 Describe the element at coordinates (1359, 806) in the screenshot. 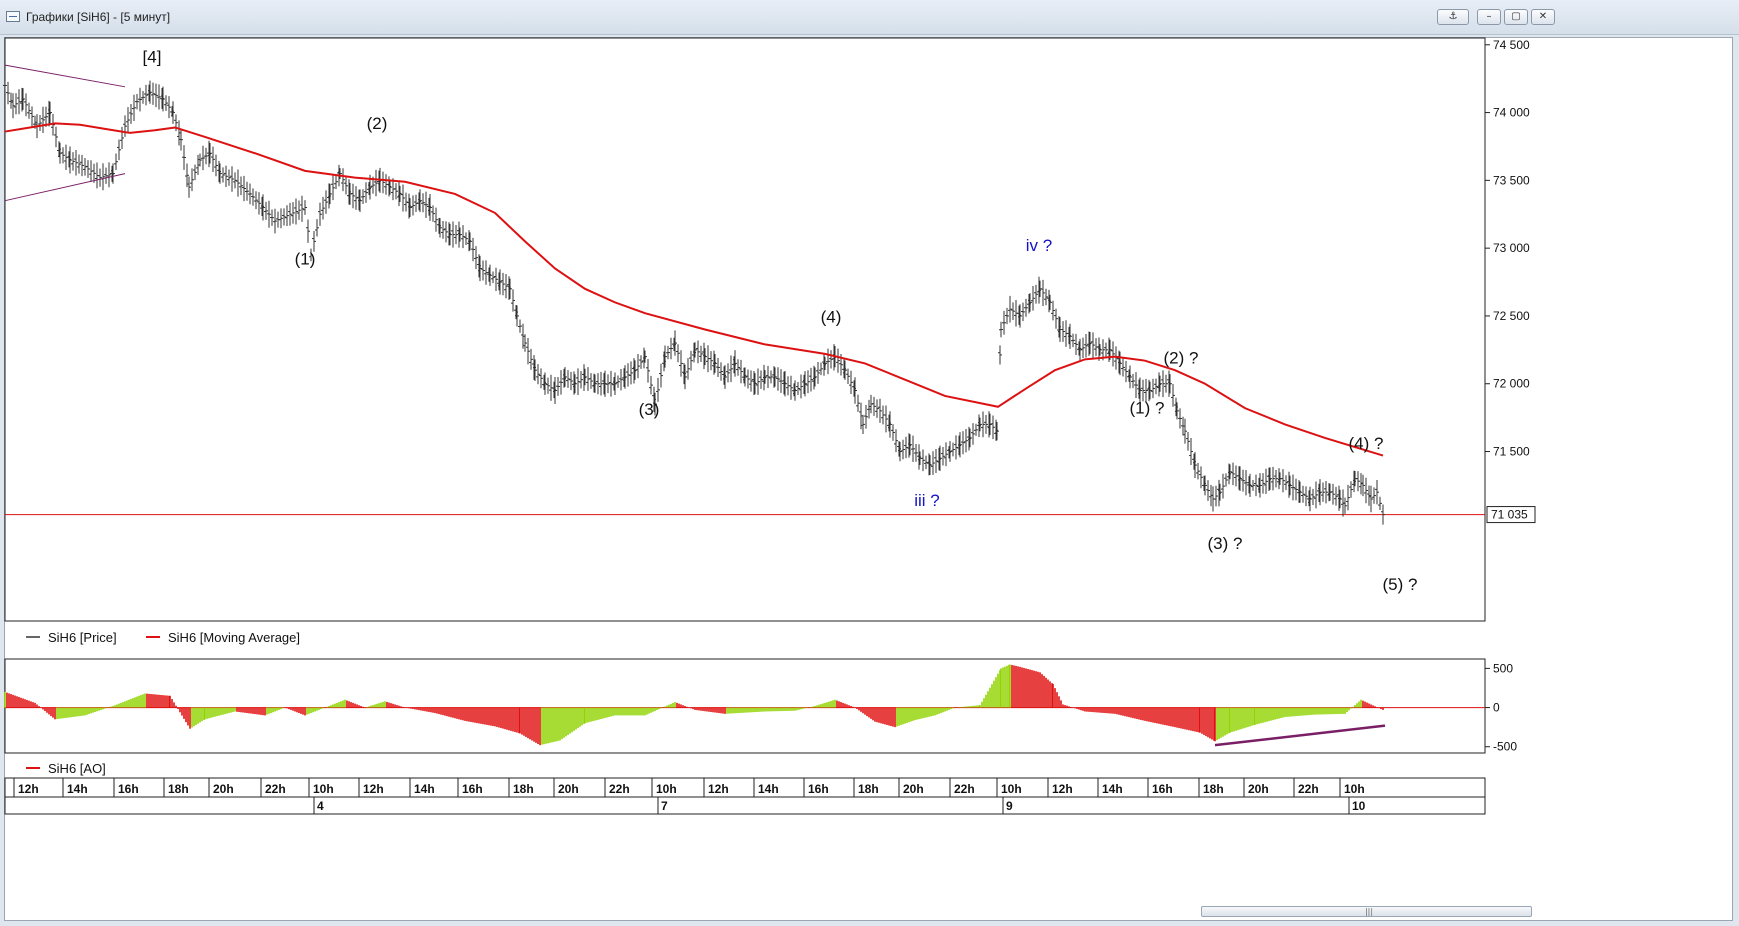

I see `time-day-label: 10` at that location.